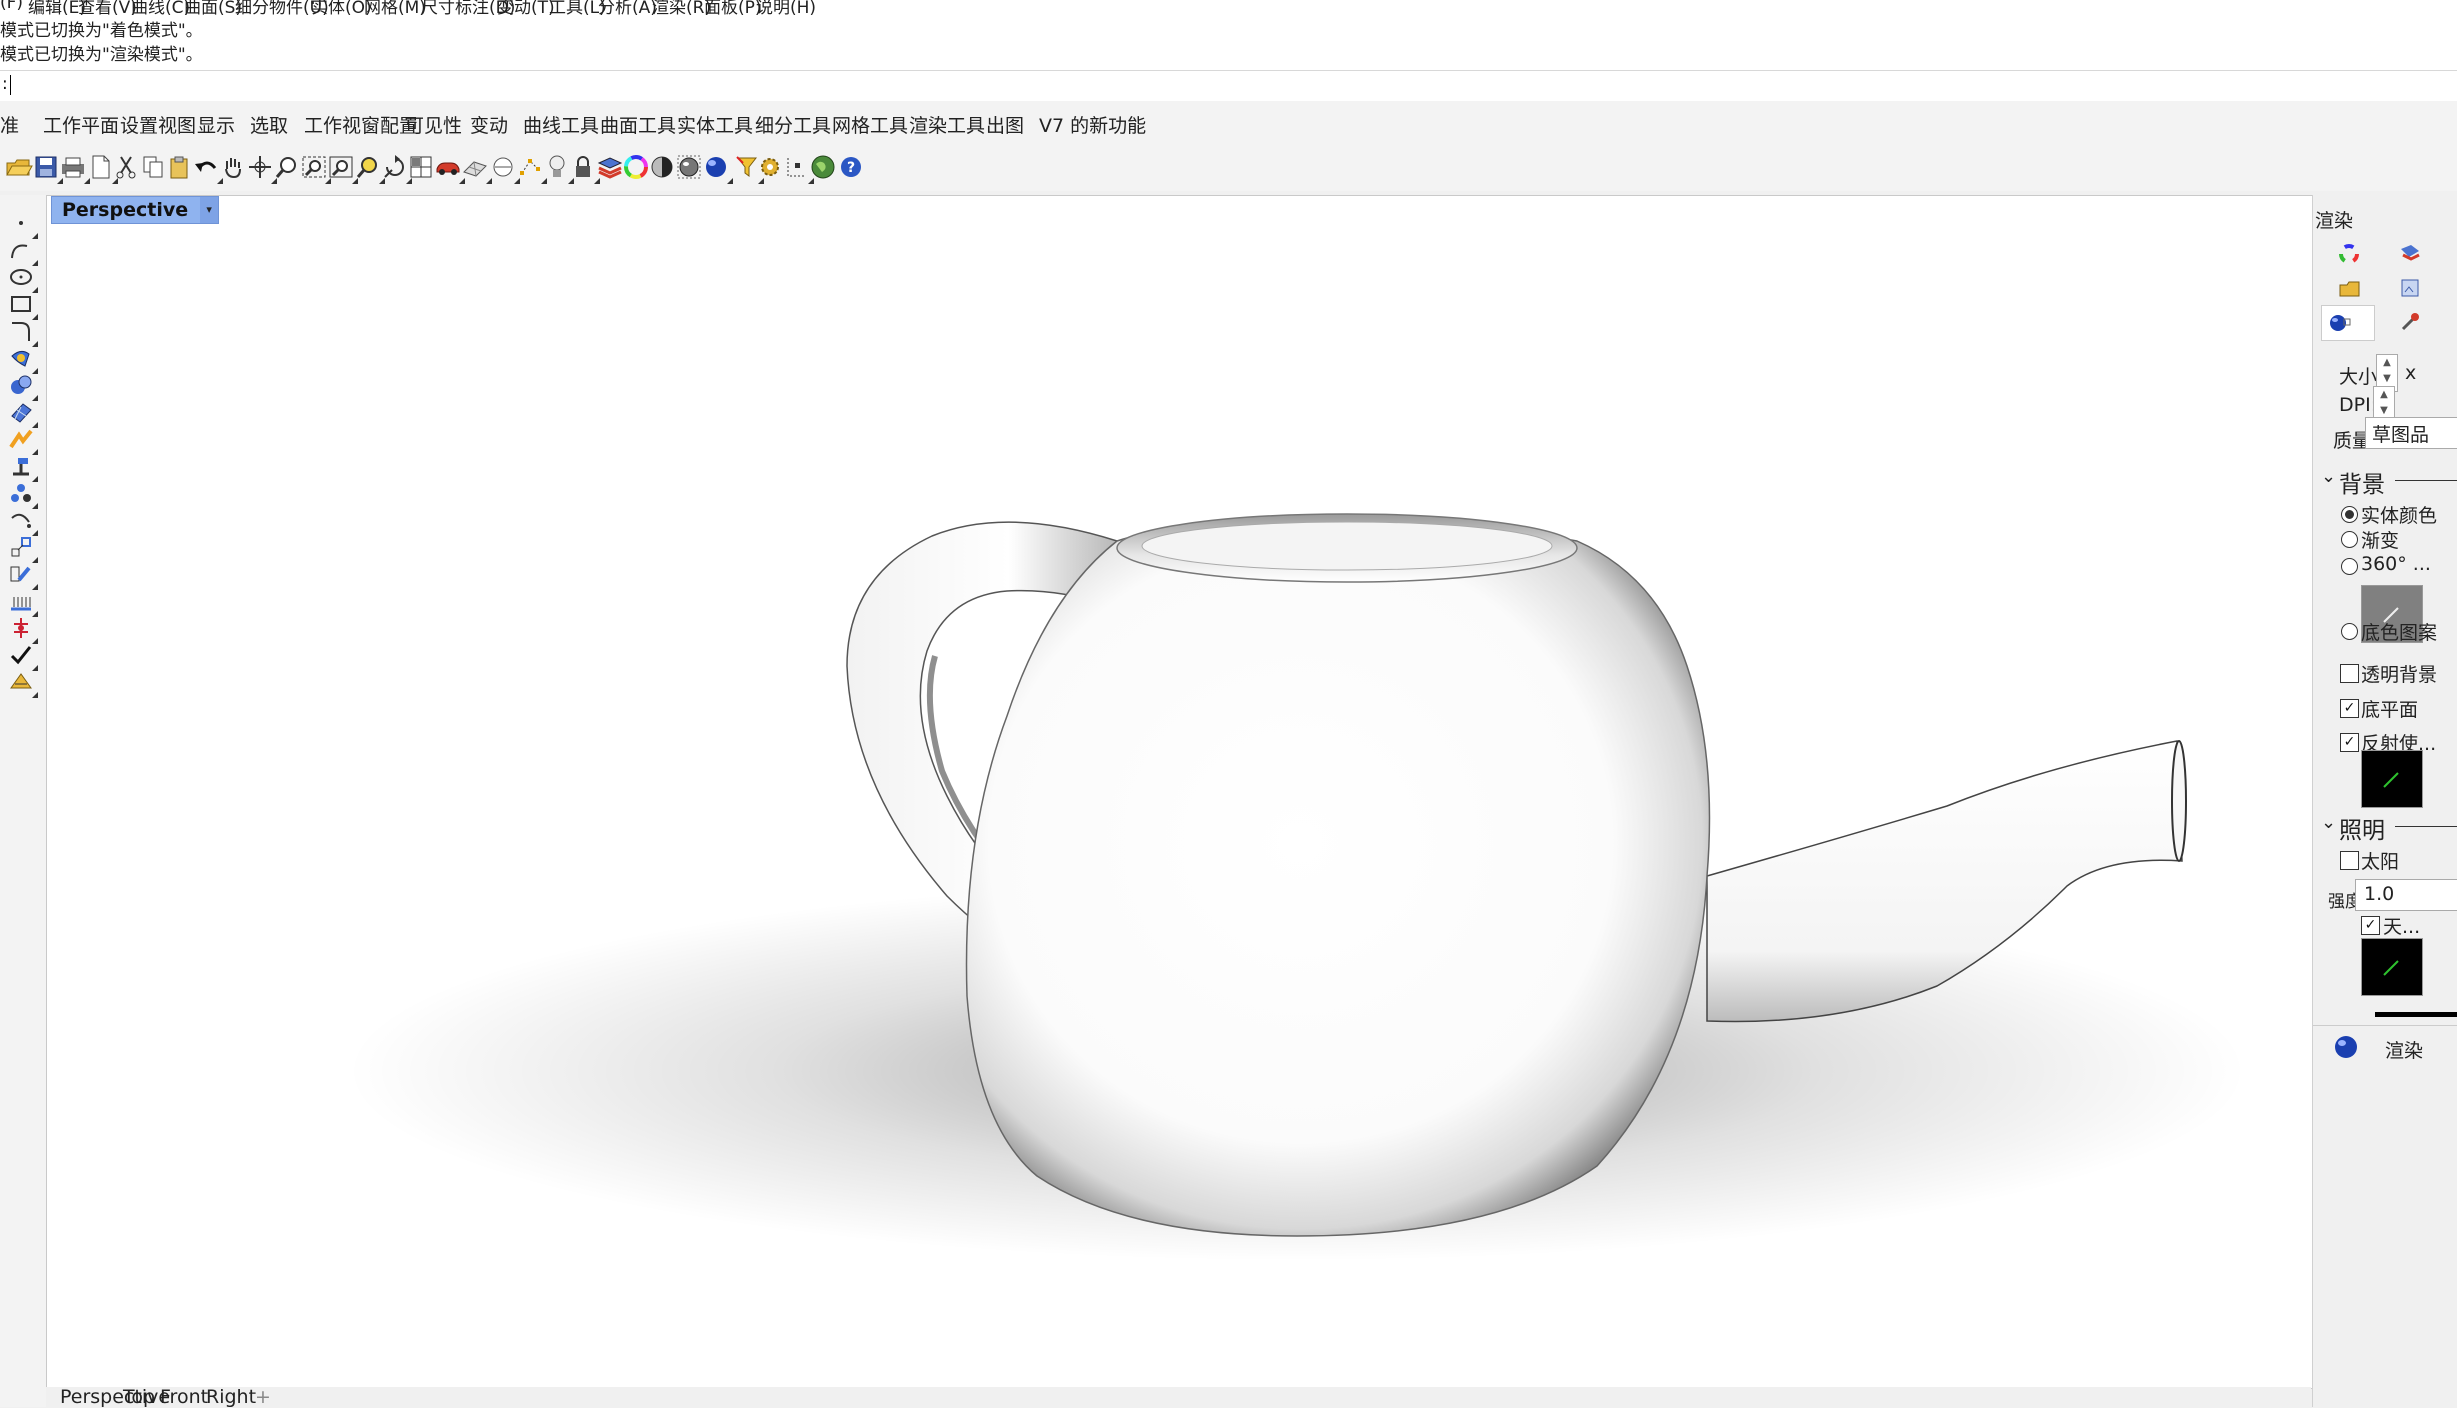 The width and height of the screenshot is (2457, 1408). What do you see at coordinates (361, 124) in the screenshot?
I see `tab-viewport-layout: 工作视窗配置` at bounding box center [361, 124].